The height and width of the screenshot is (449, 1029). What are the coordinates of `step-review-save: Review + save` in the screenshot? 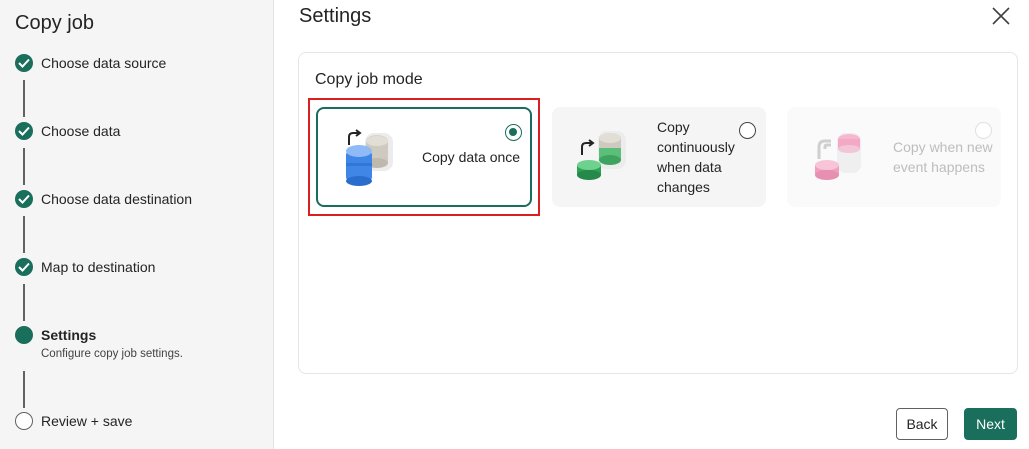 It's located at (73, 421).